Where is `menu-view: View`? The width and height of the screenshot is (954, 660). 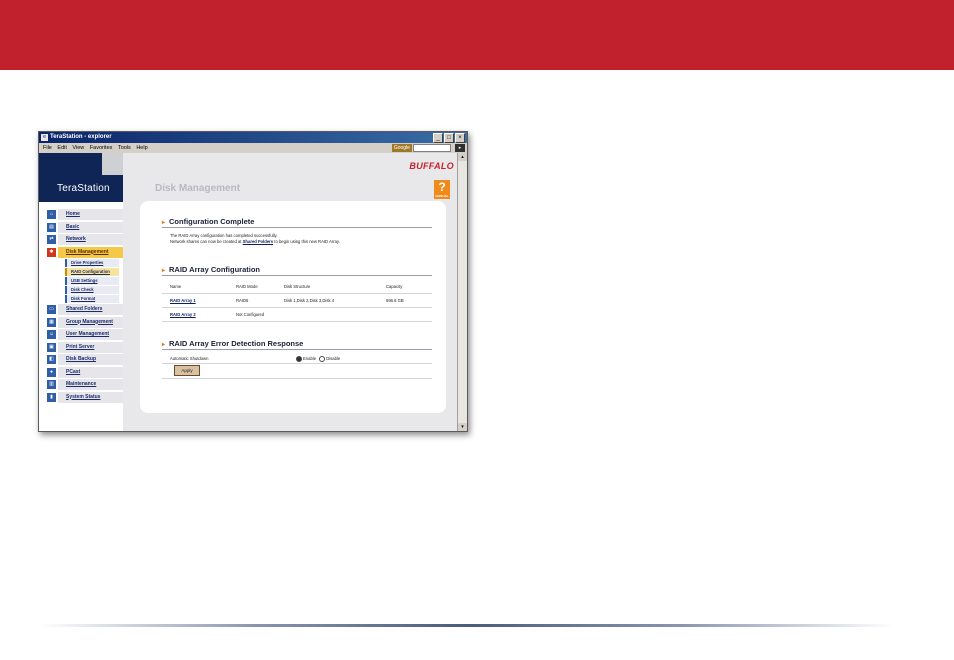 menu-view: View is located at coordinates (78, 148).